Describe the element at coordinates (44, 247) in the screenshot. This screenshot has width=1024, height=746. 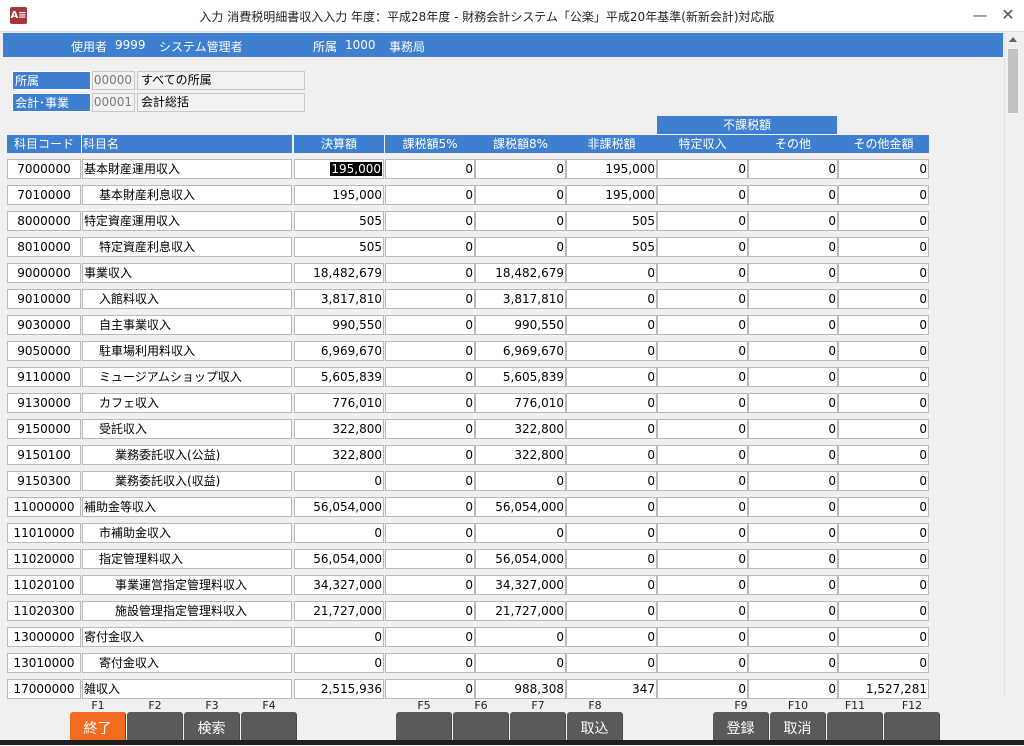
I see `cell-code: 8010000` at that location.